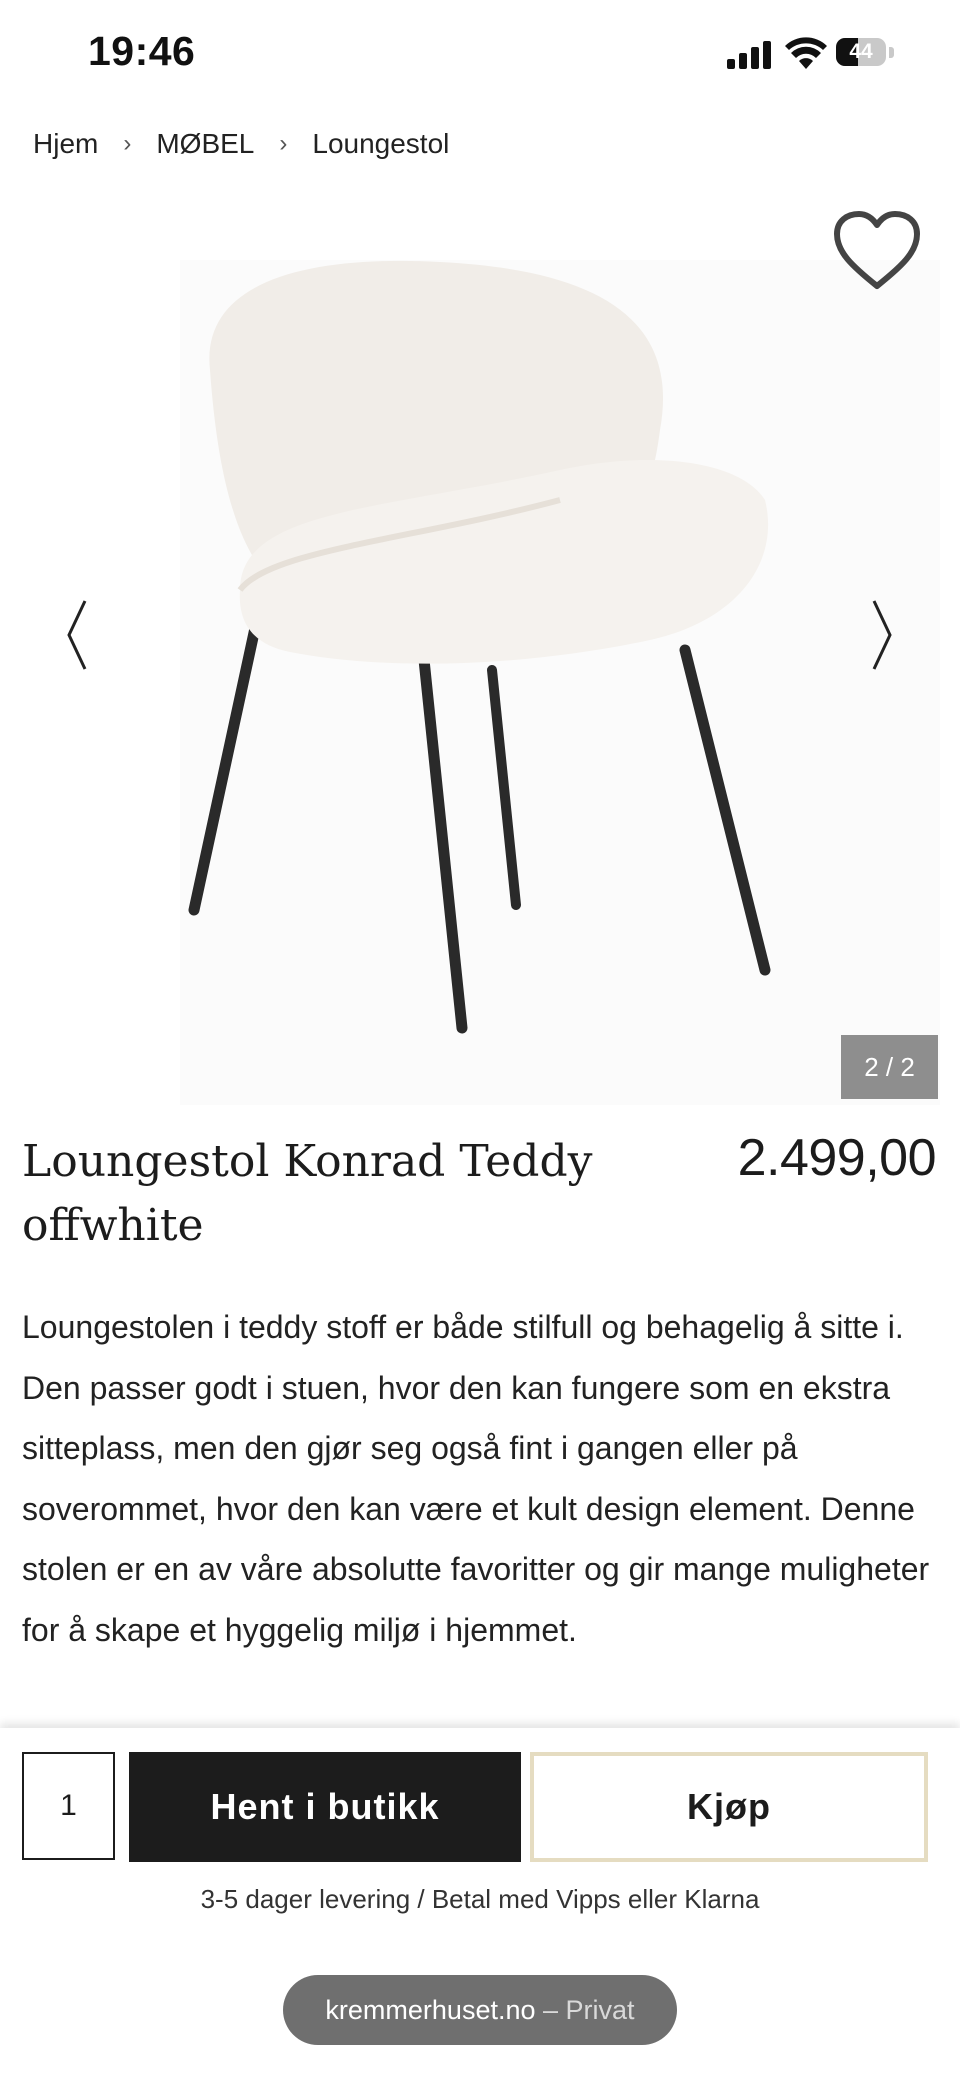  Describe the element at coordinates (837, 1158) in the screenshot. I see `product-price: 2.499,00` at that location.